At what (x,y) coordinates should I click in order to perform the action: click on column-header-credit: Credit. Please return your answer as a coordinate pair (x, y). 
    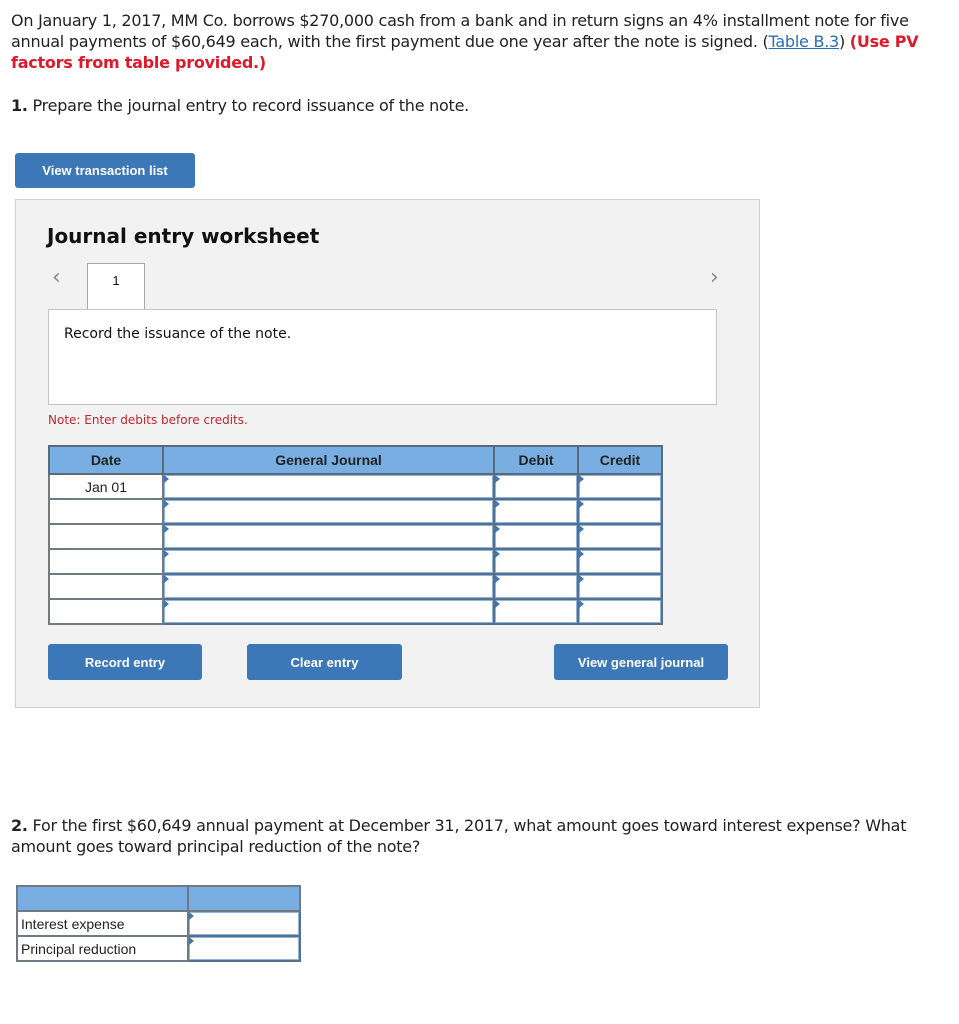
    Looking at the image, I should click on (620, 460).